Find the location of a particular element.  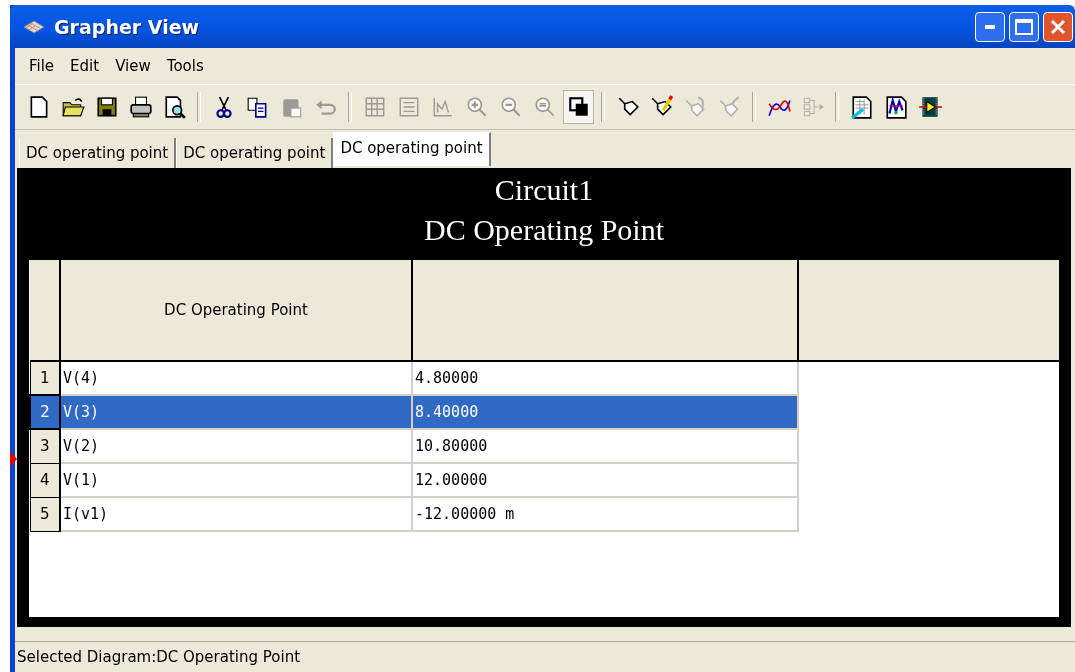

minimize-icon is located at coordinates (990, 26).